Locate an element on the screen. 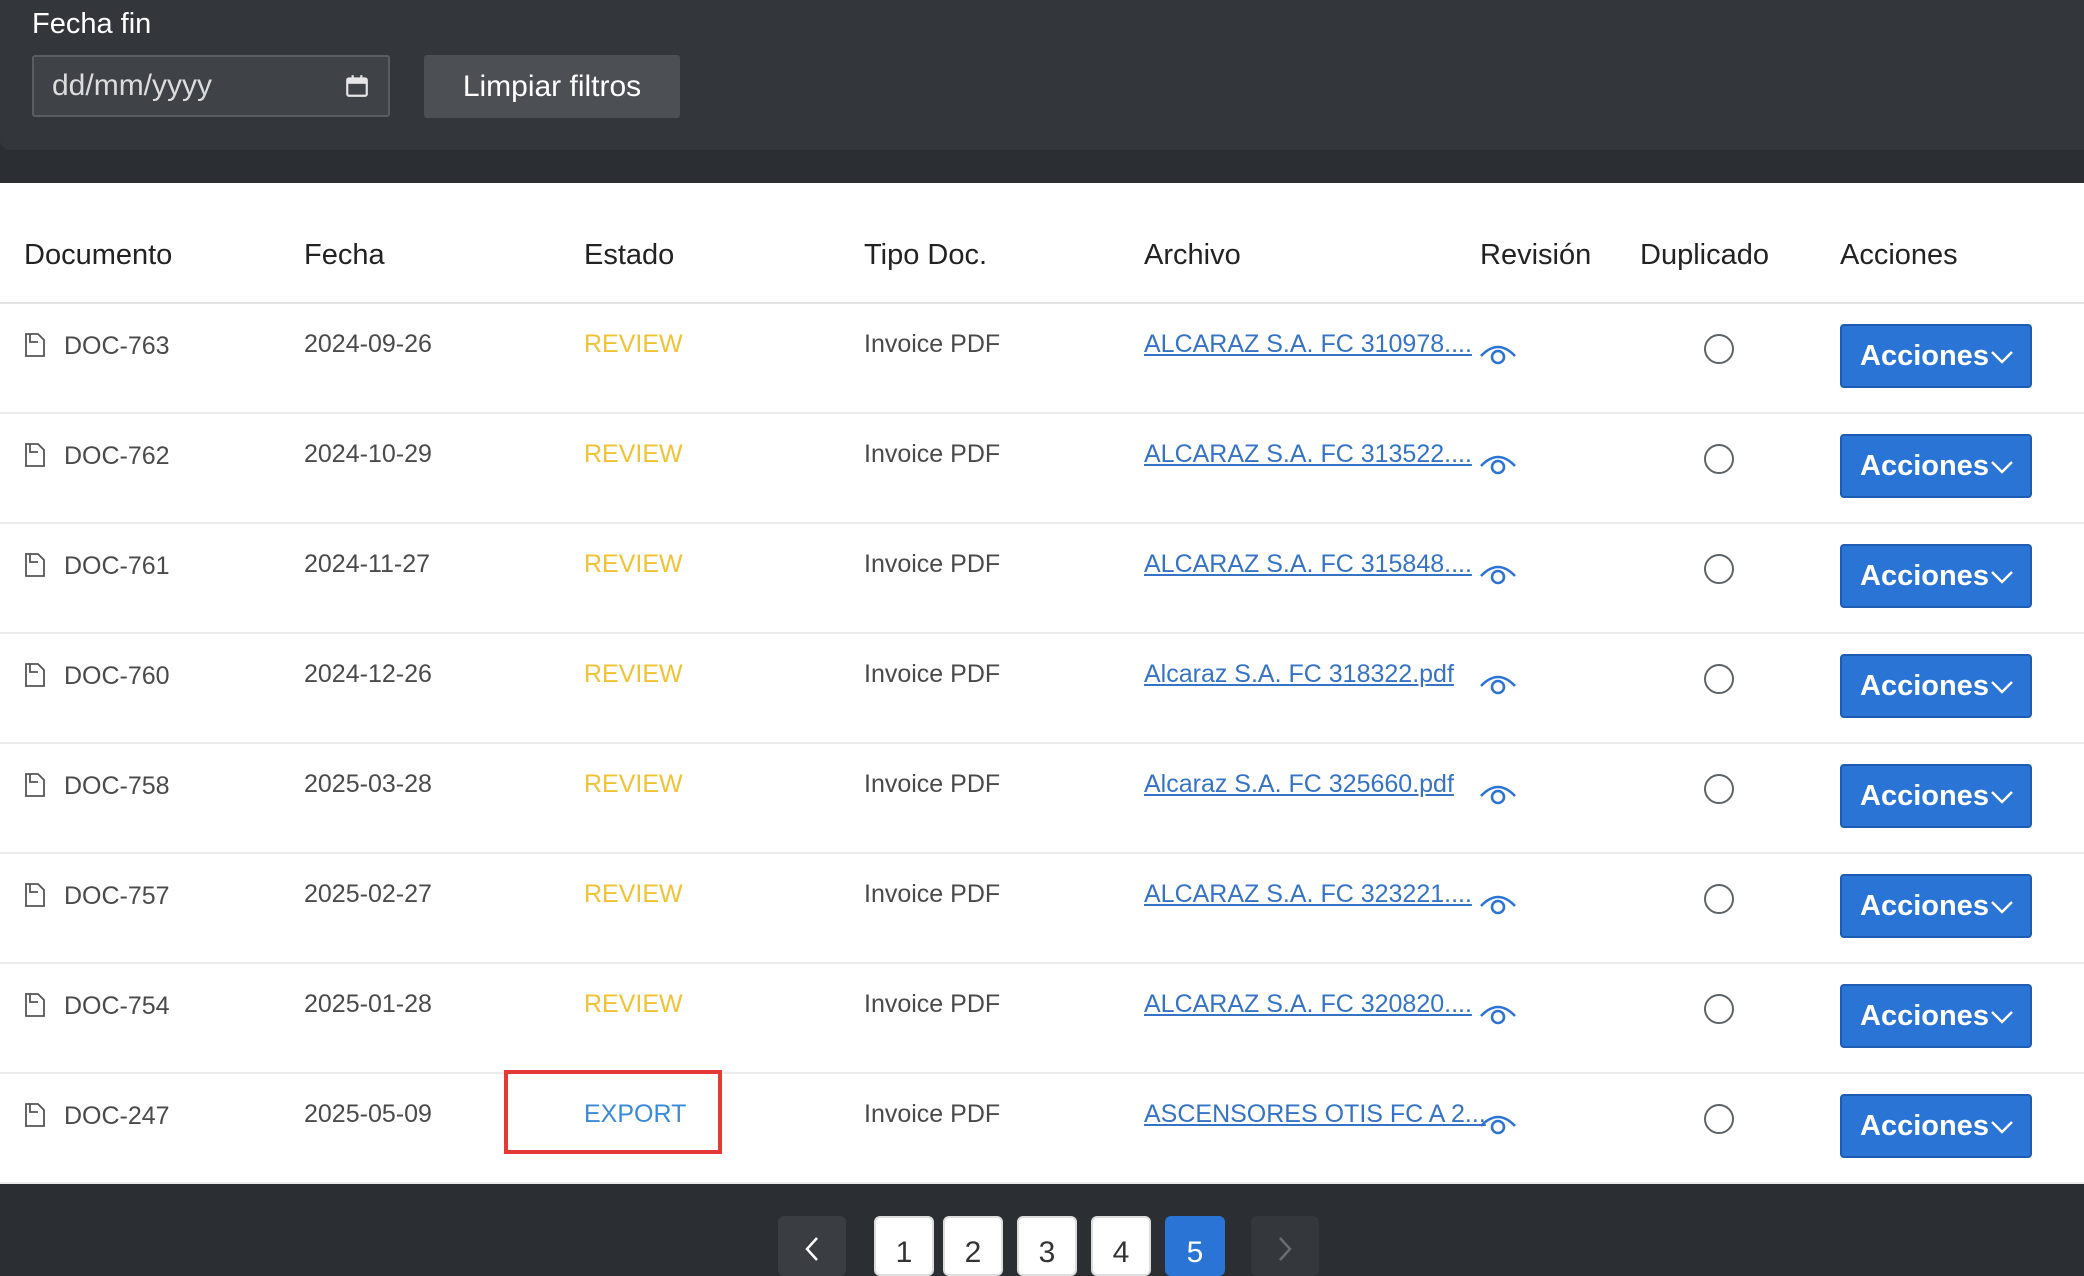 The image size is (2084, 1276). prev-page-button is located at coordinates (812, 1246).